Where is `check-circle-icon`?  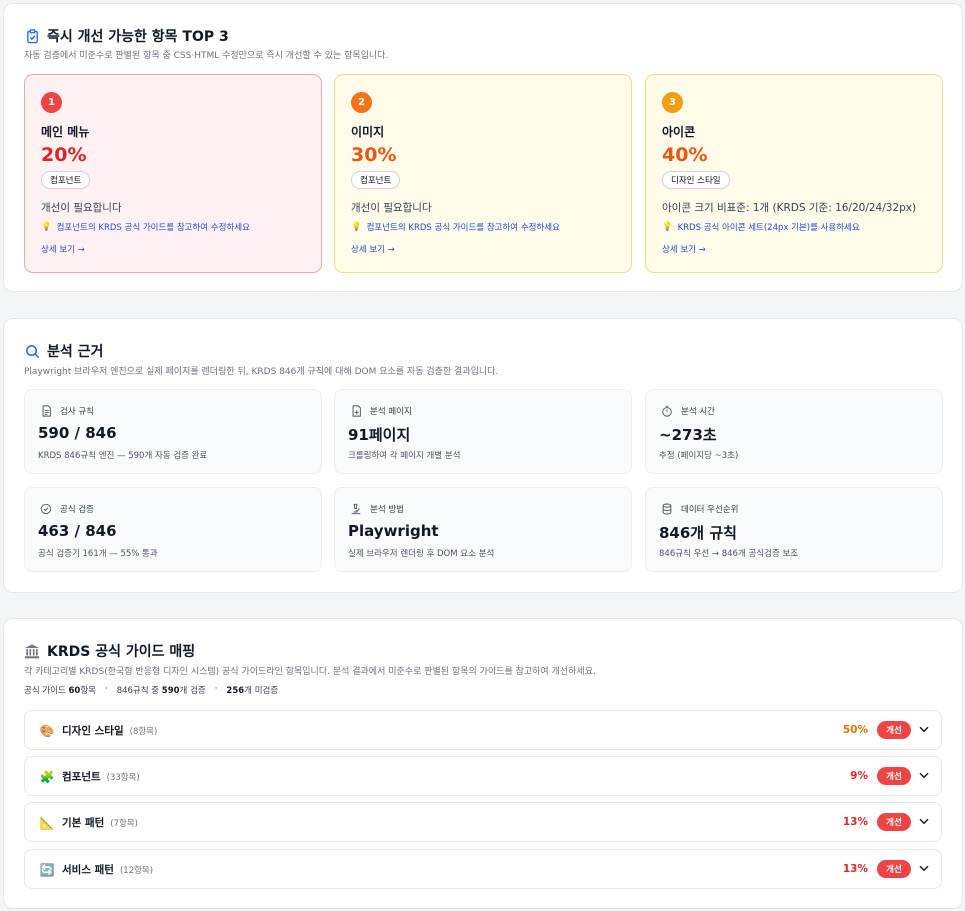
check-circle-icon is located at coordinates (46, 509).